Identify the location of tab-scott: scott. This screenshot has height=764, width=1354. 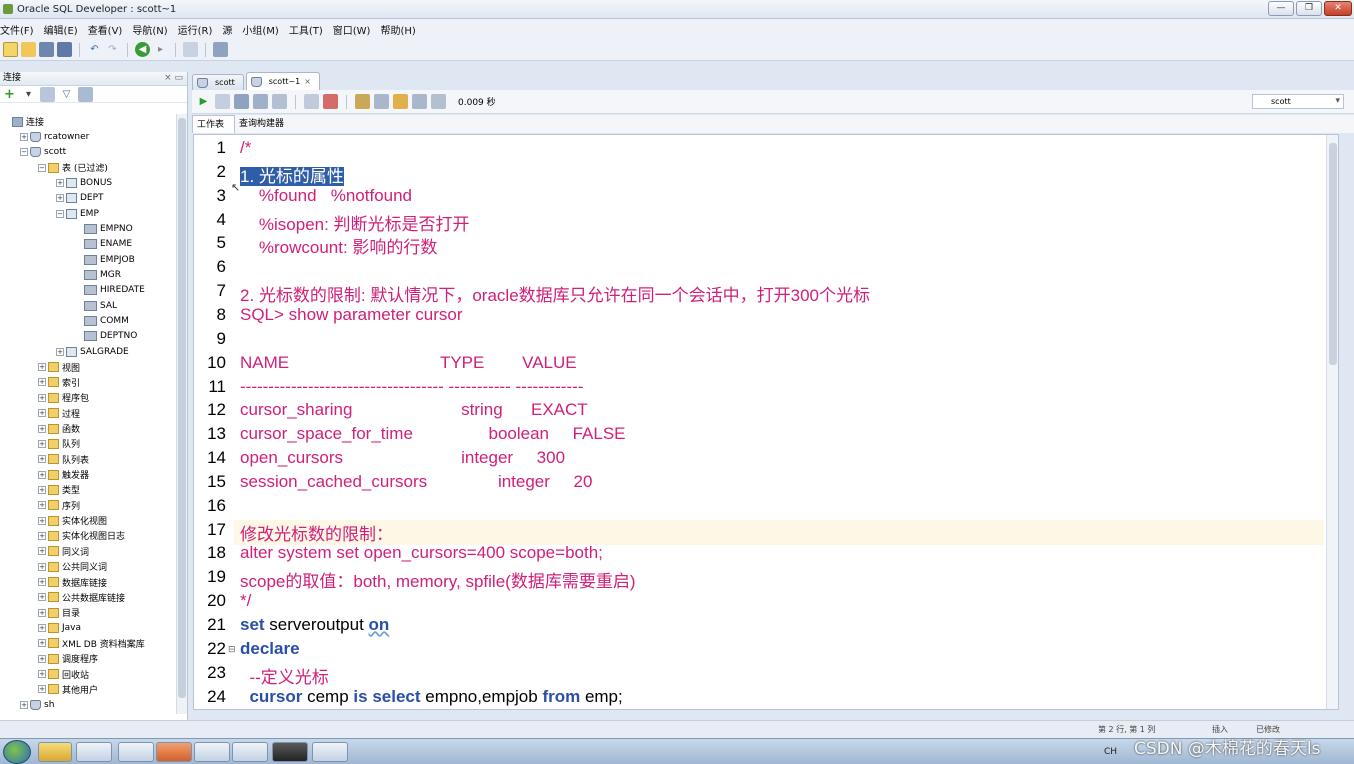
(218, 82).